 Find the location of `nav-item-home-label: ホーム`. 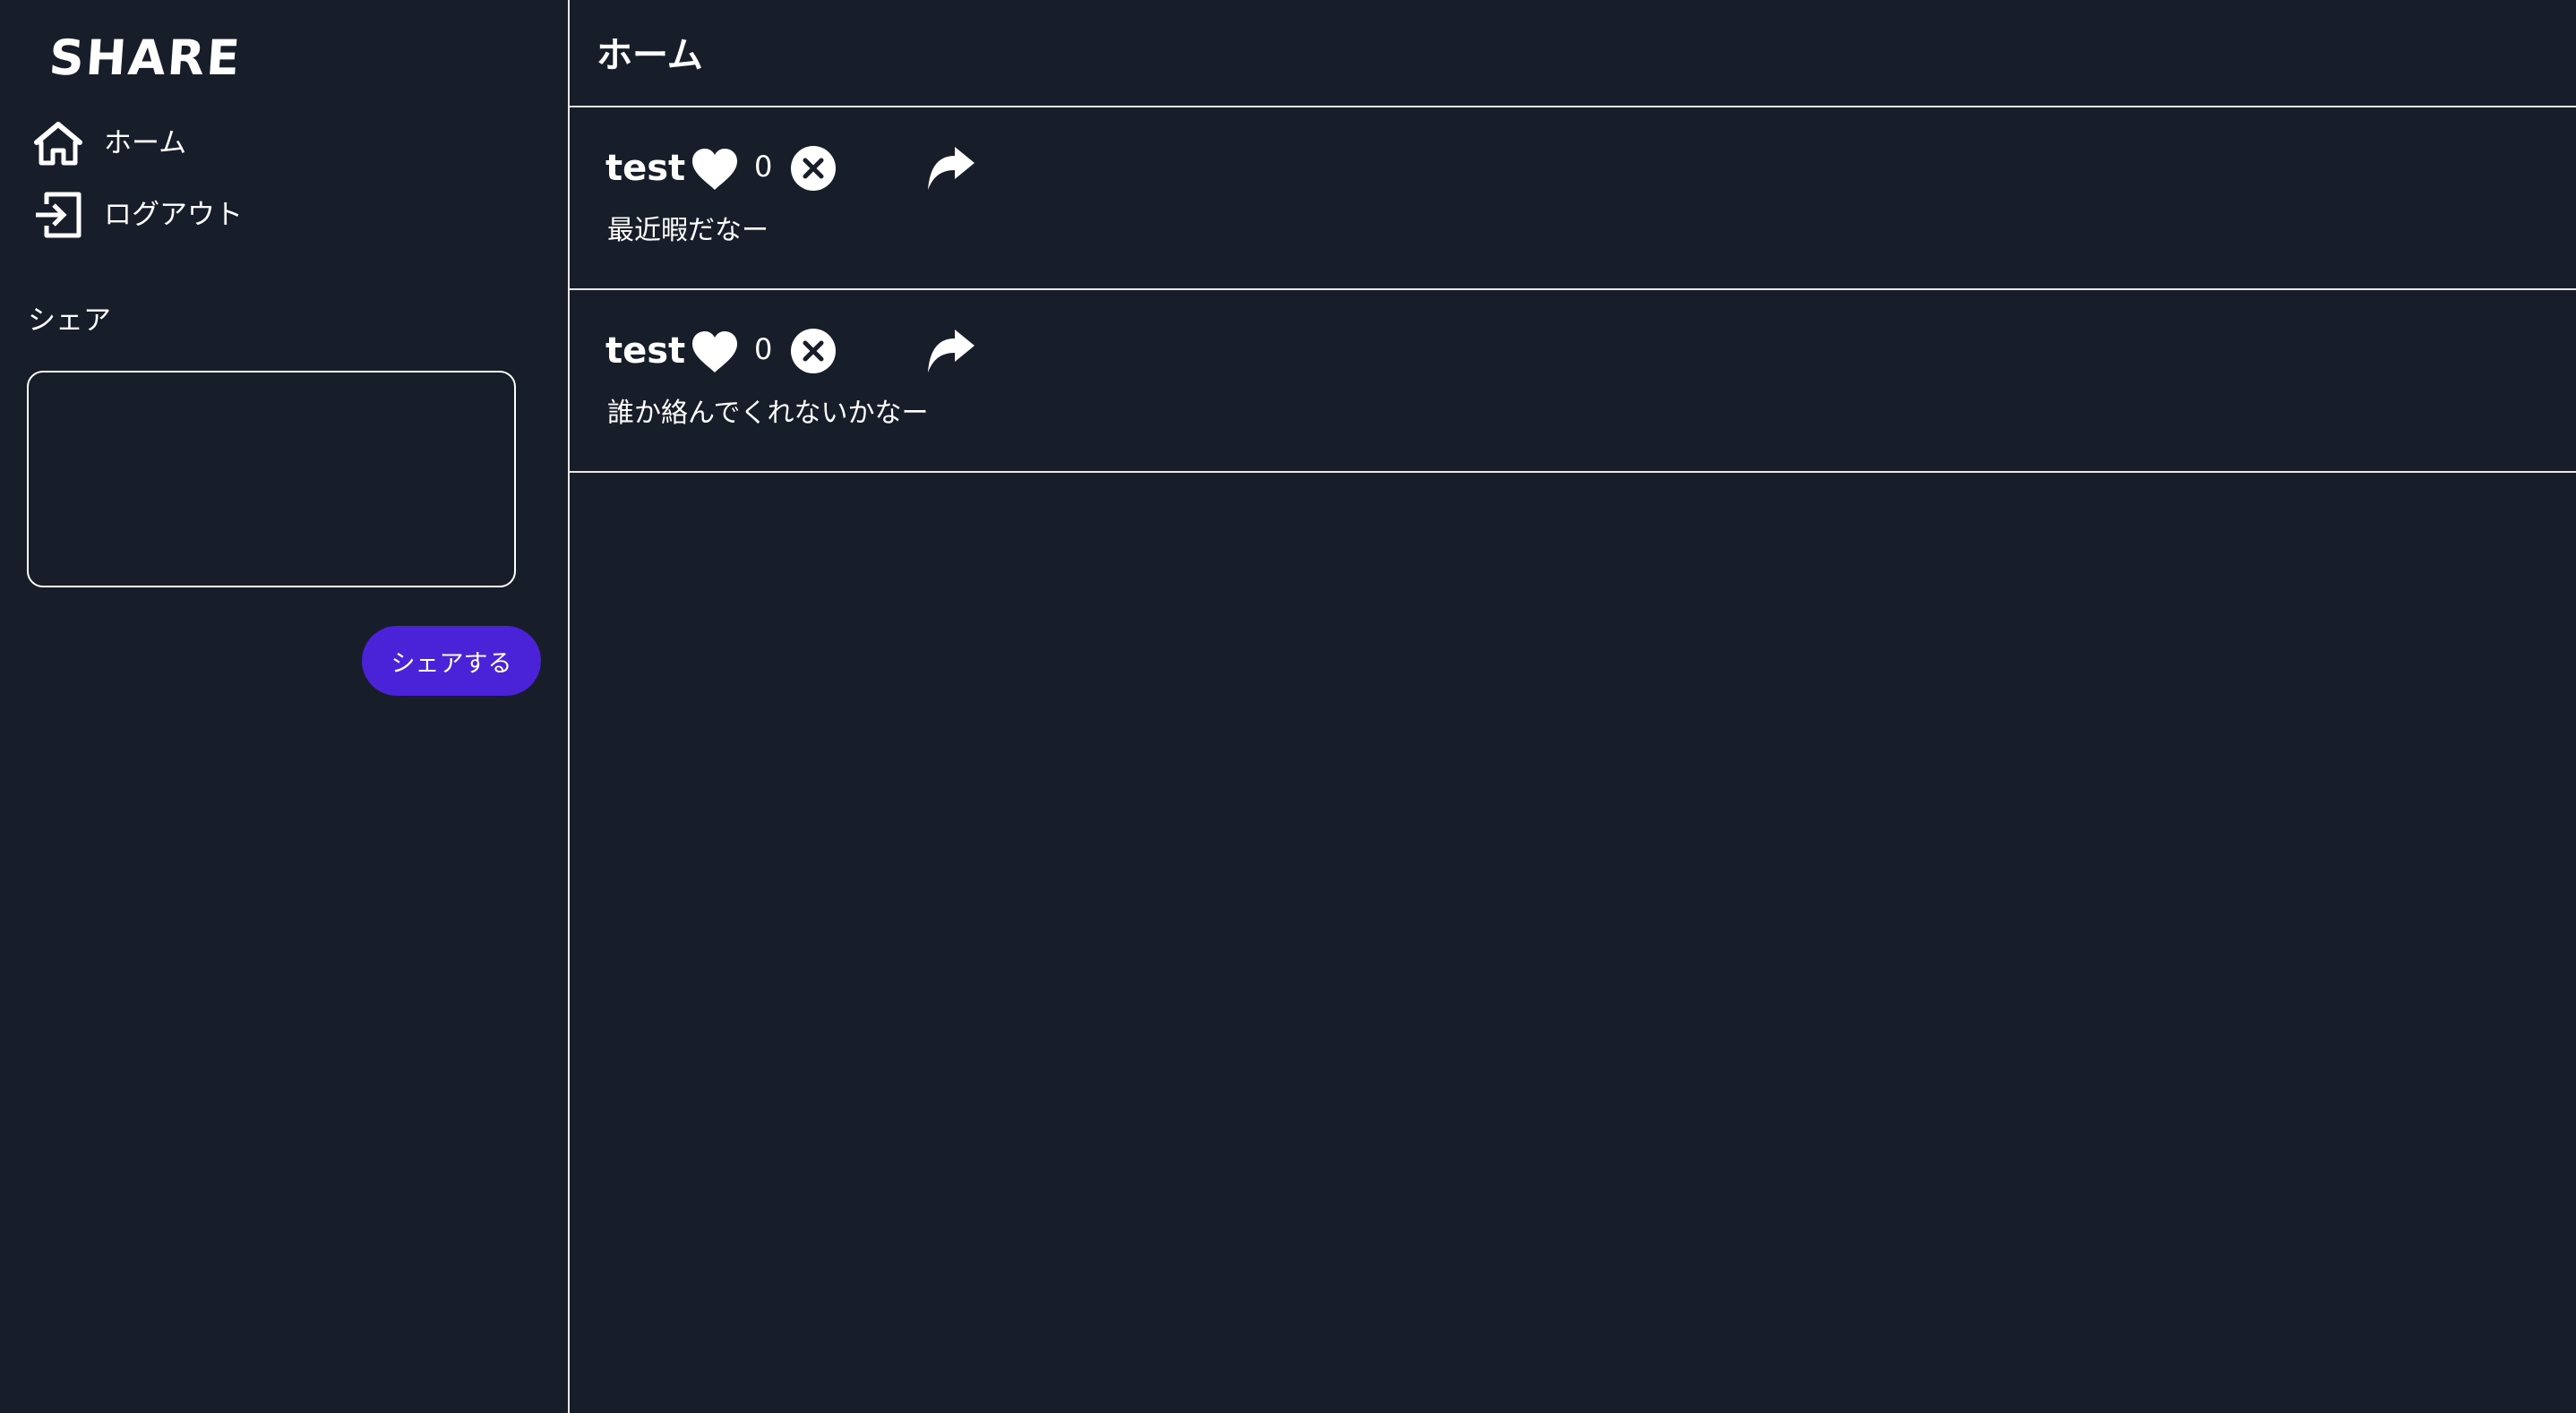

nav-item-home-label: ホーム is located at coordinates (145, 143).